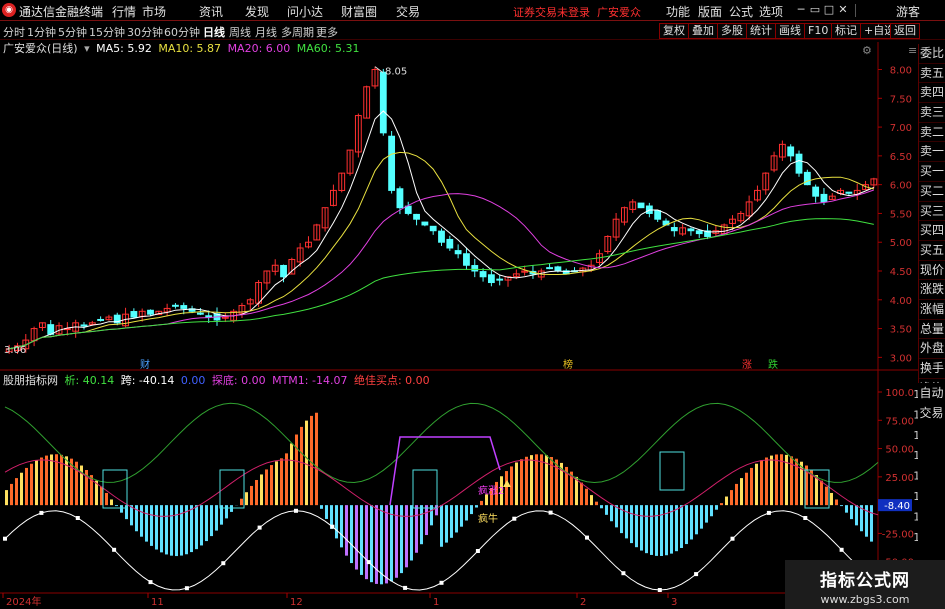  Describe the element at coordinates (931, 413) in the screenshot. I see `side-panel-item: 交易` at that location.